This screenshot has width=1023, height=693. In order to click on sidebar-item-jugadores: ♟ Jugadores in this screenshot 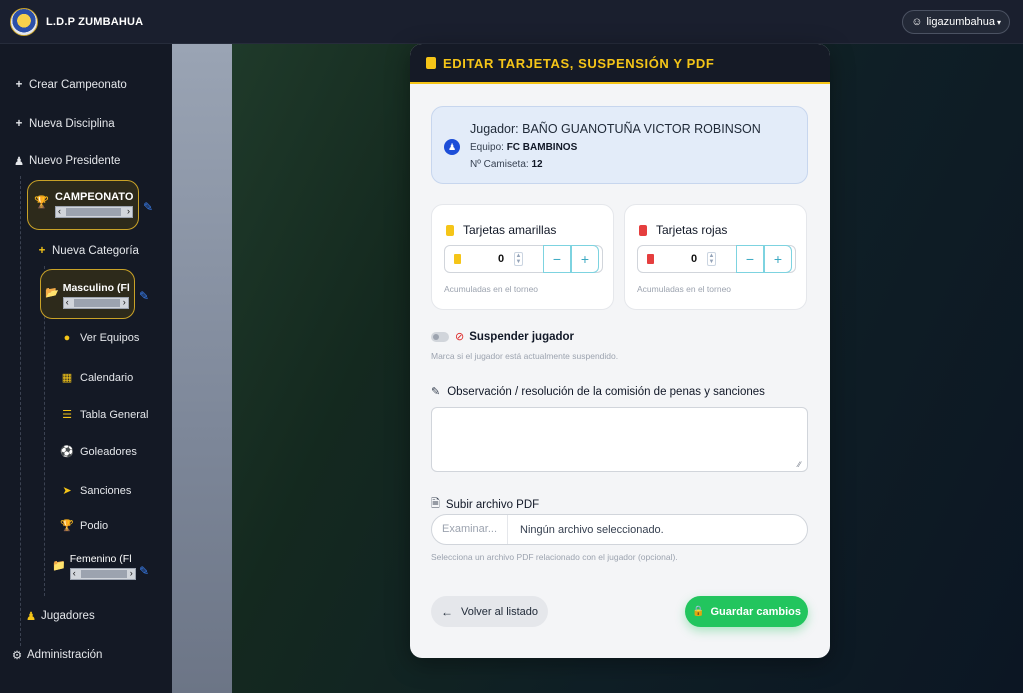, I will do `click(59, 616)`.